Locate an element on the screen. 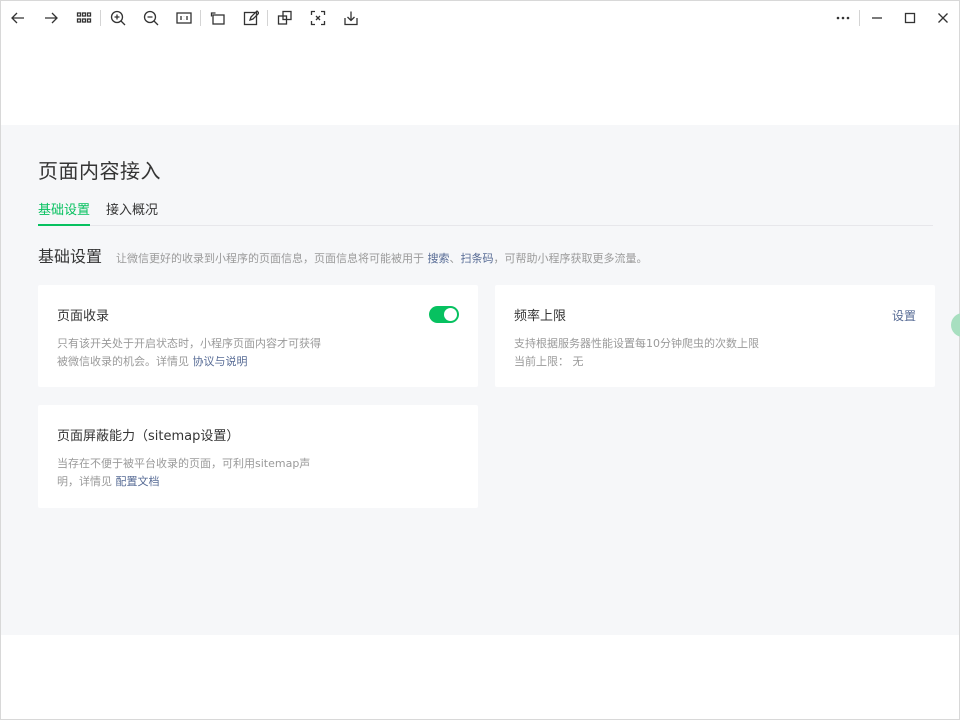  crop-icon is located at coordinates (317, 17).